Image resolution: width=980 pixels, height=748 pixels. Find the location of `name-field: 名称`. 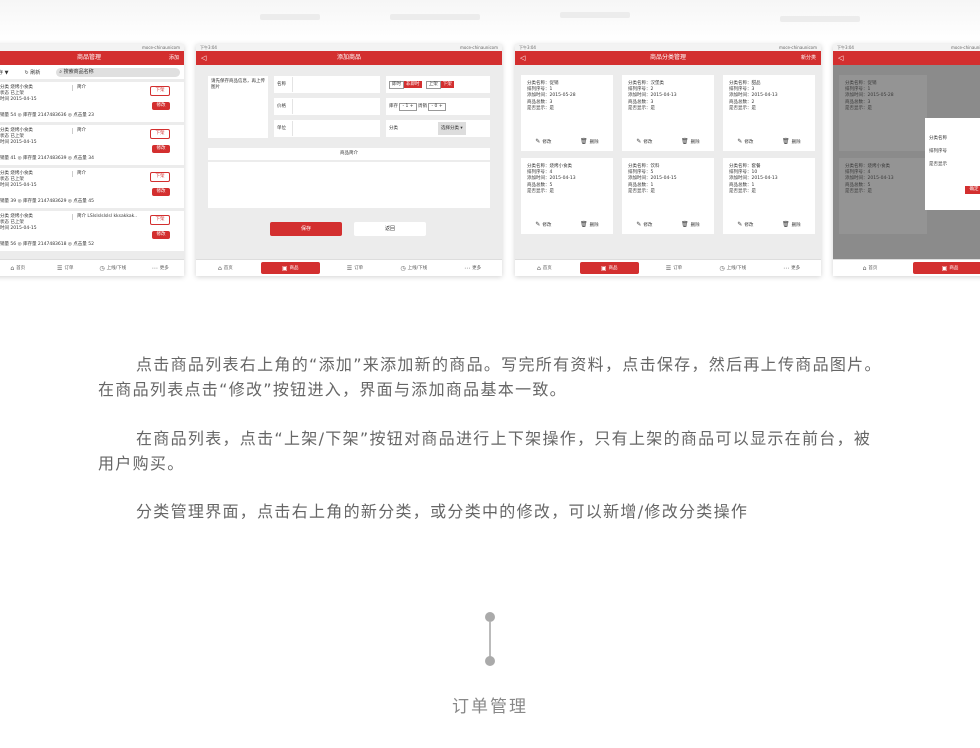

name-field: 名称 is located at coordinates (327, 84).